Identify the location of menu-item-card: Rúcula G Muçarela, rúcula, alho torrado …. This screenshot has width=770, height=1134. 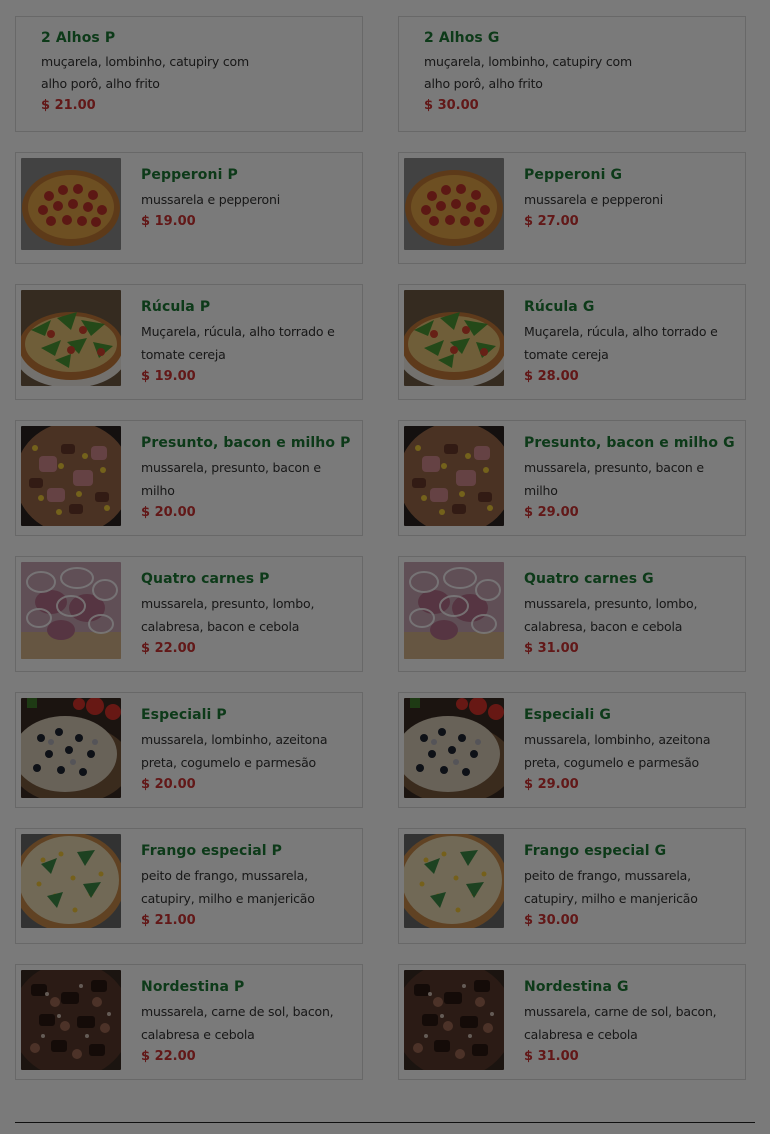
(572, 342).